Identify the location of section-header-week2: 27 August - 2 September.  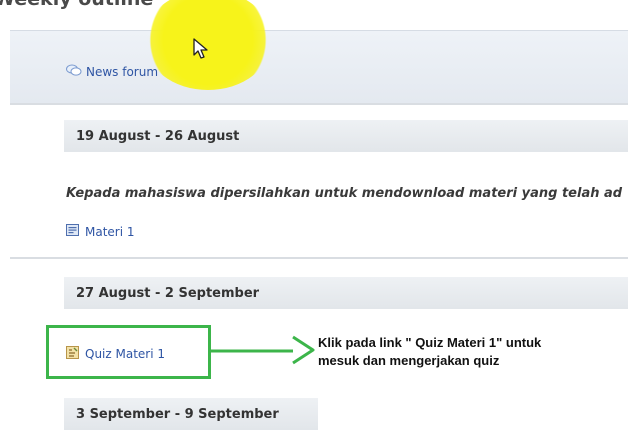
(346, 293).